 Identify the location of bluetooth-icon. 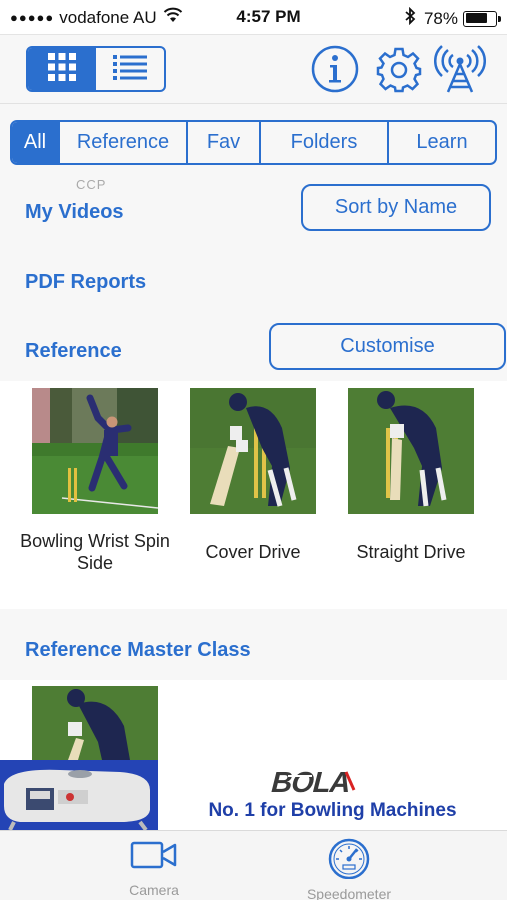
(410, 18).